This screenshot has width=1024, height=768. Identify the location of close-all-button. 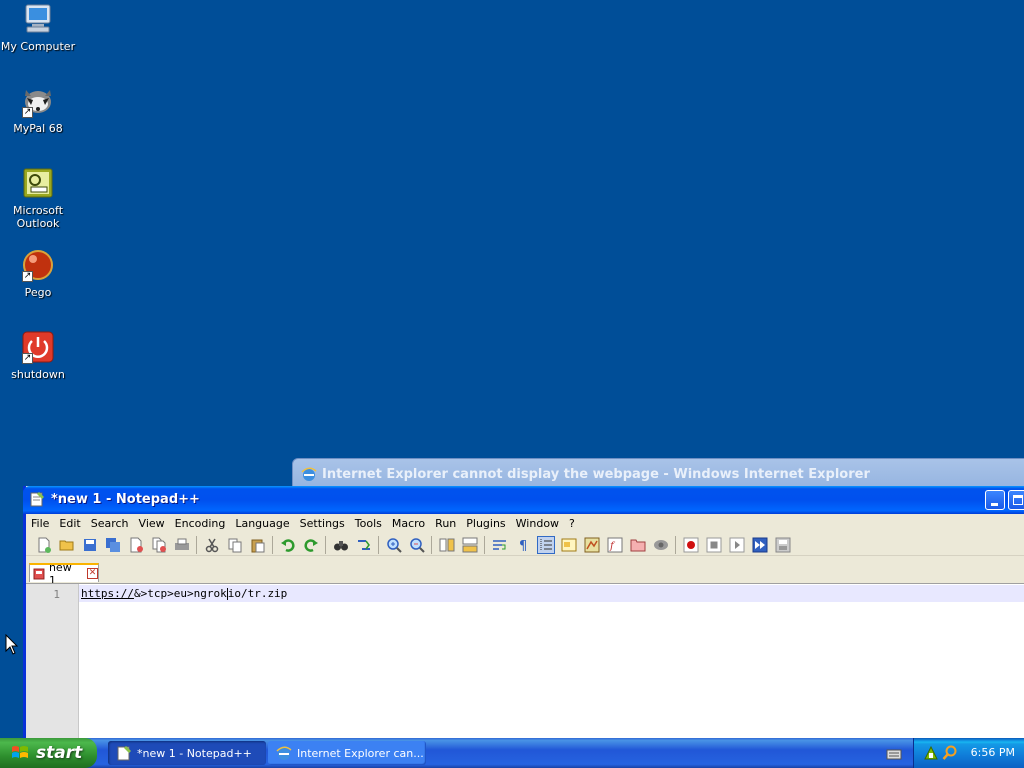
(159, 545).